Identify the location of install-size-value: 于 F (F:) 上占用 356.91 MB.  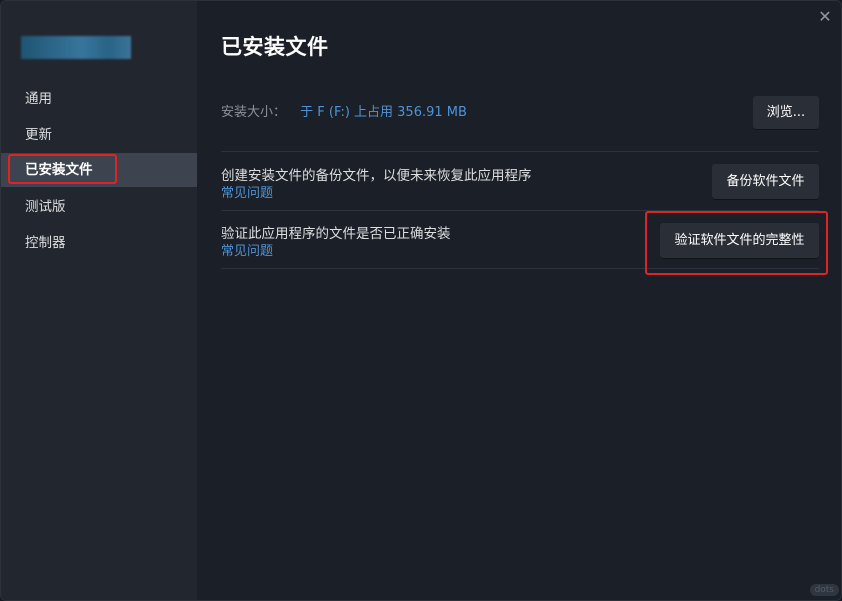
(383, 112).